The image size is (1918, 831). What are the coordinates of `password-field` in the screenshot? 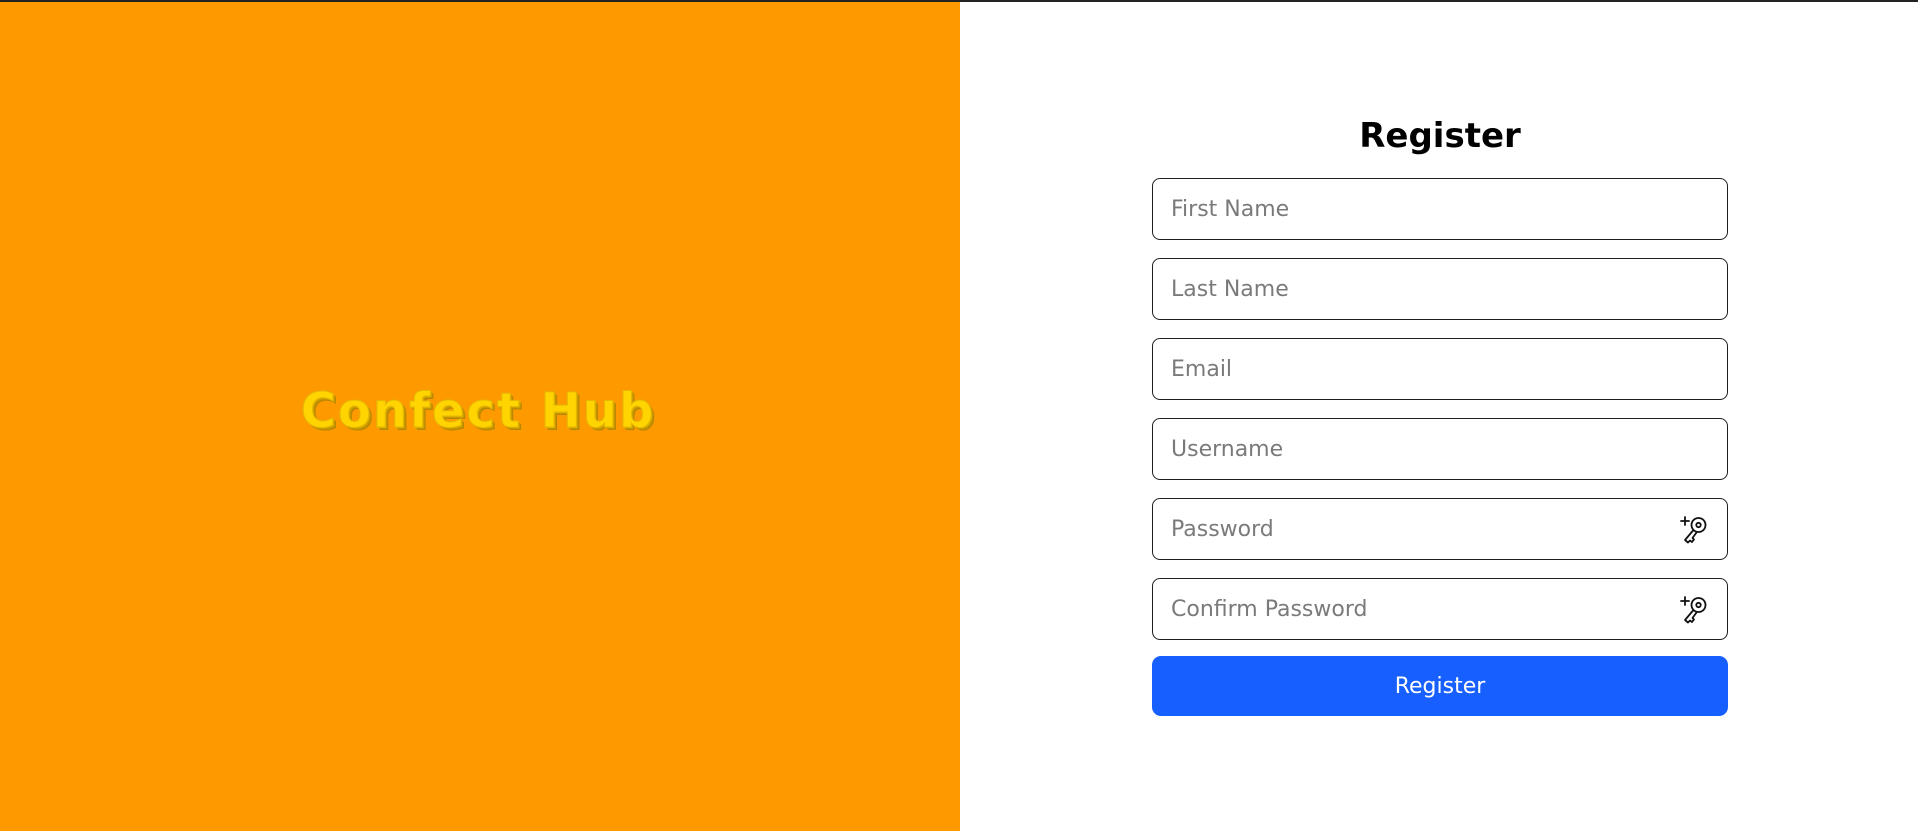 It's located at (1440, 529).